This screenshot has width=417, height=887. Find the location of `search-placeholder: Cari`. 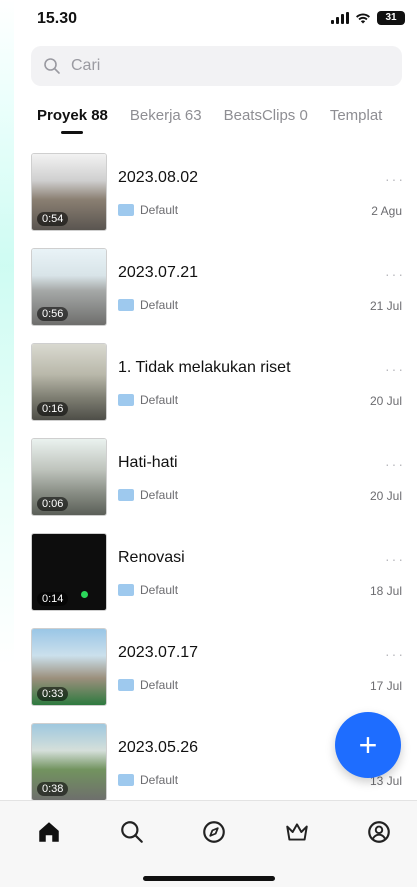

search-placeholder: Cari is located at coordinates (86, 65).